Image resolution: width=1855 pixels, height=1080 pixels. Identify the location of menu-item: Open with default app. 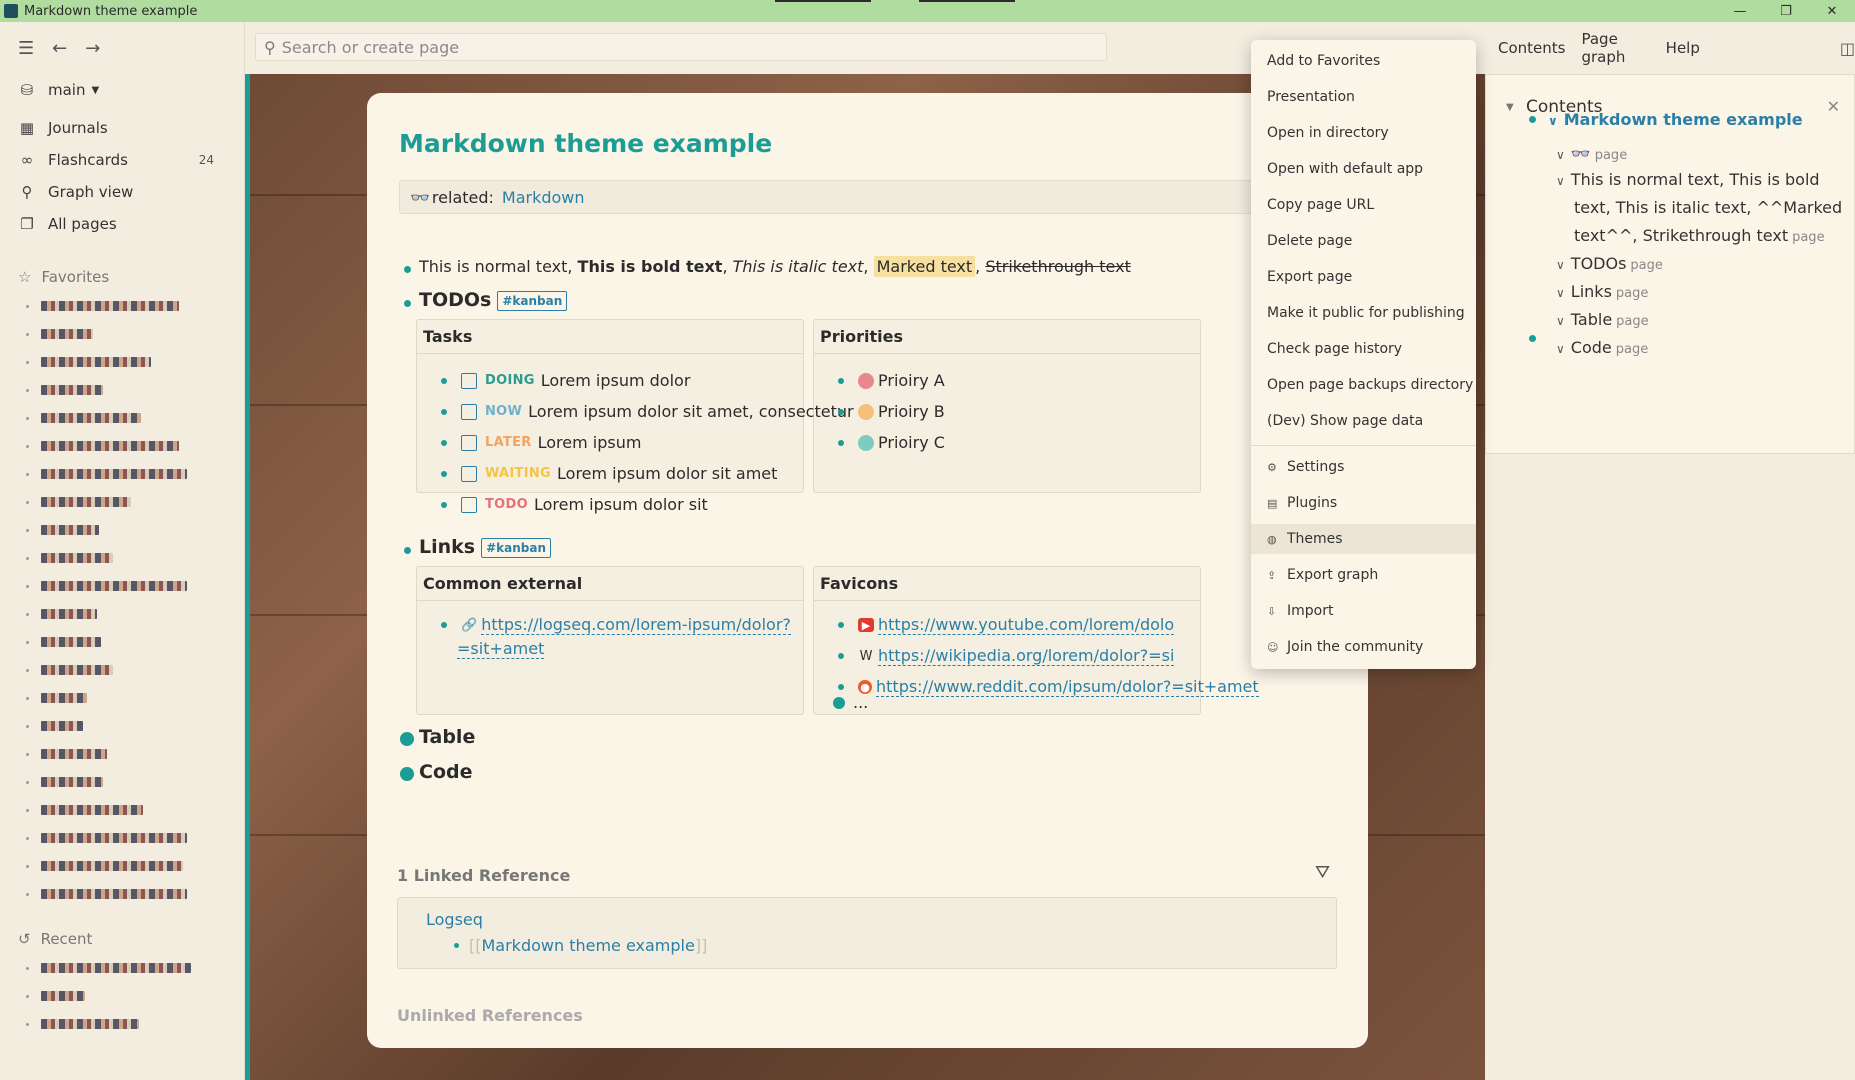
(1363, 169).